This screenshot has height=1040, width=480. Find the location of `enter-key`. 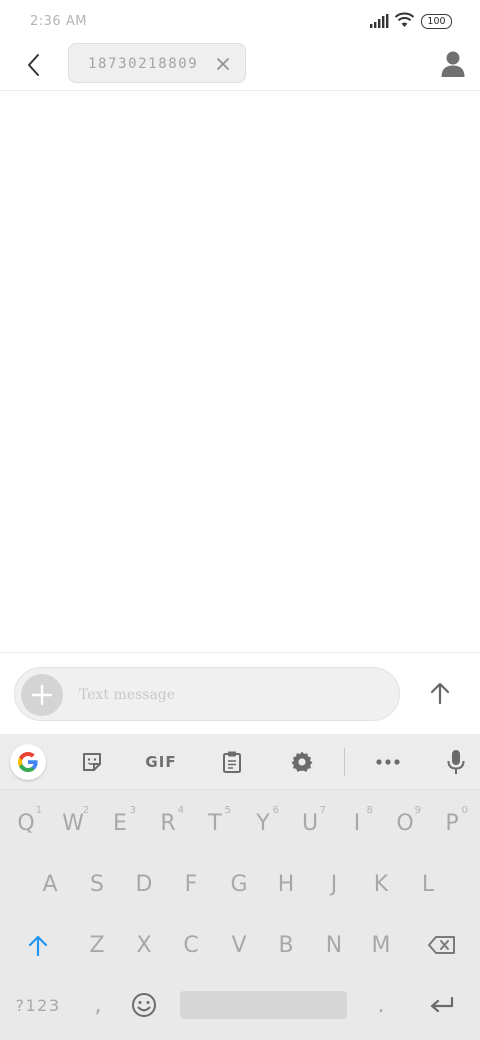

enter-key is located at coordinates (442, 1005).